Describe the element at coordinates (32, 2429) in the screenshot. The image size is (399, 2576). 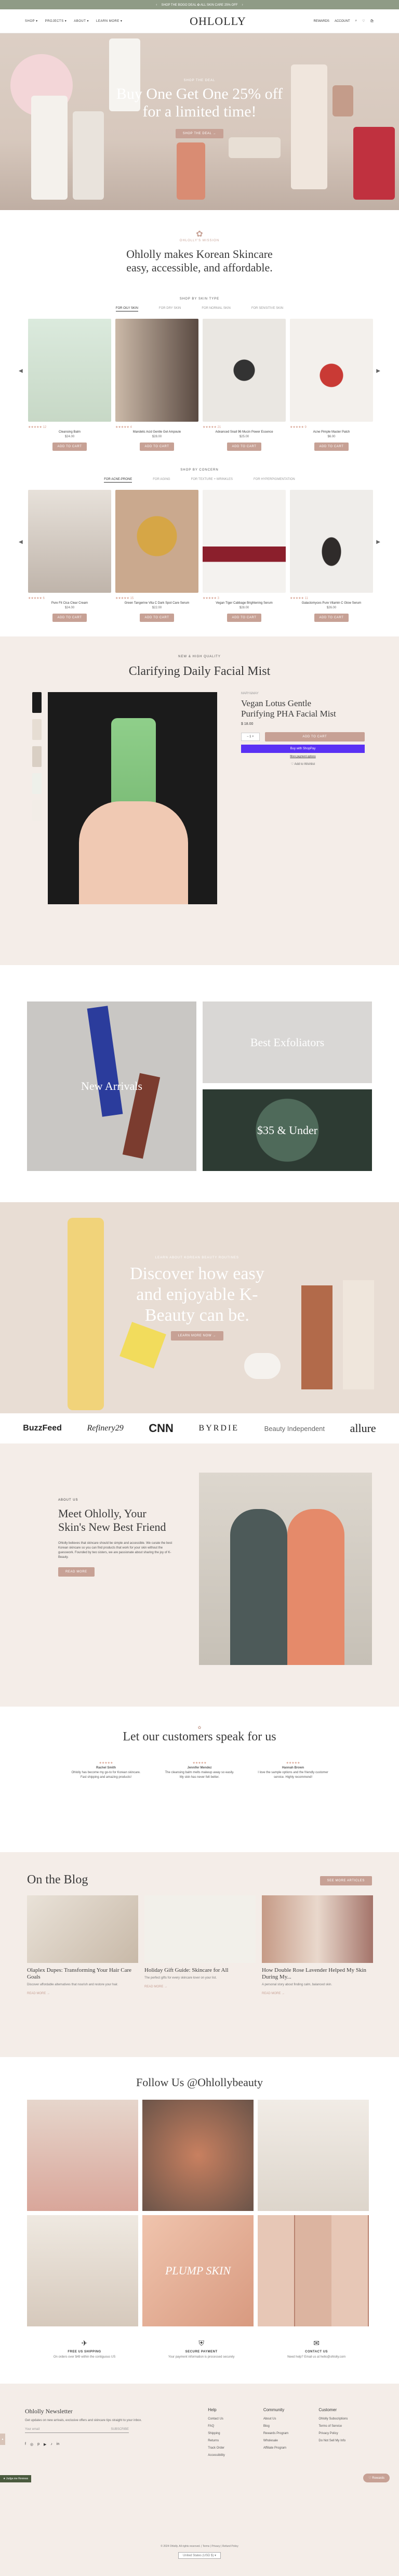
I see `email-placeholder: Your email` at that location.